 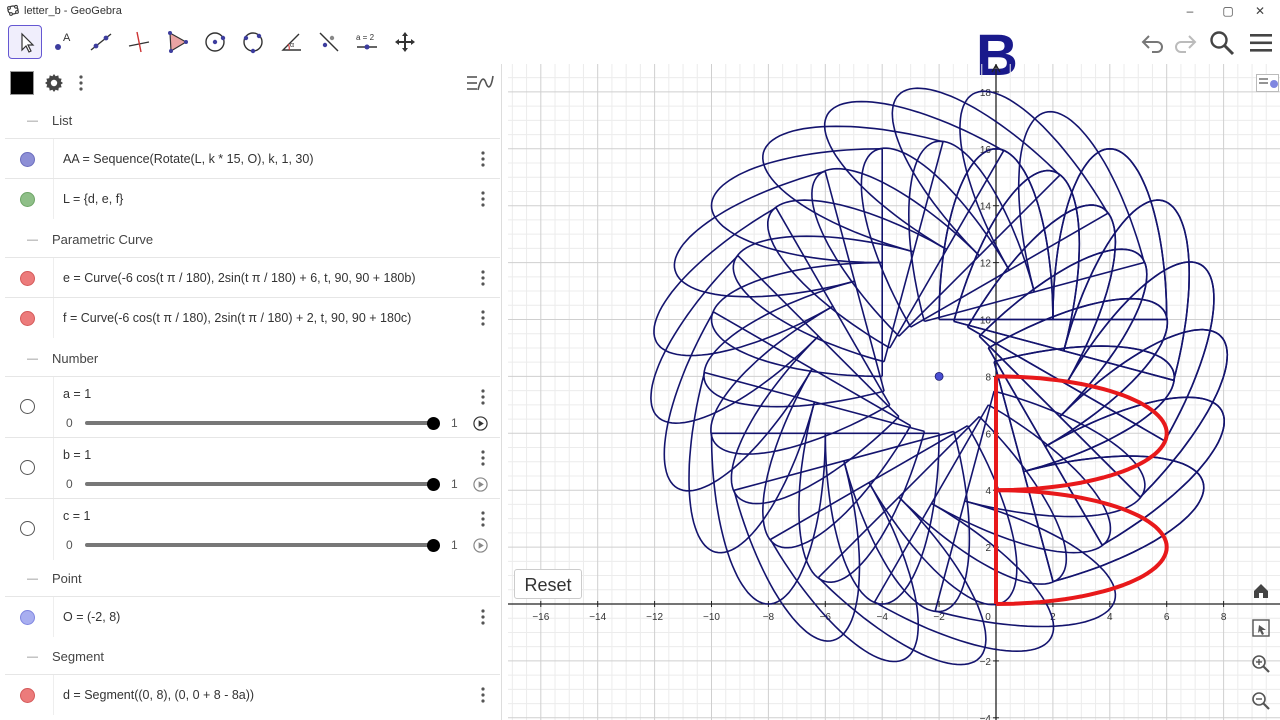 What do you see at coordinates (158, 695) in the screenshot?
I see `expression: d = Segment((0, 8), (0, 0 + 8 - 8a))` at bounding box center [158, 695].